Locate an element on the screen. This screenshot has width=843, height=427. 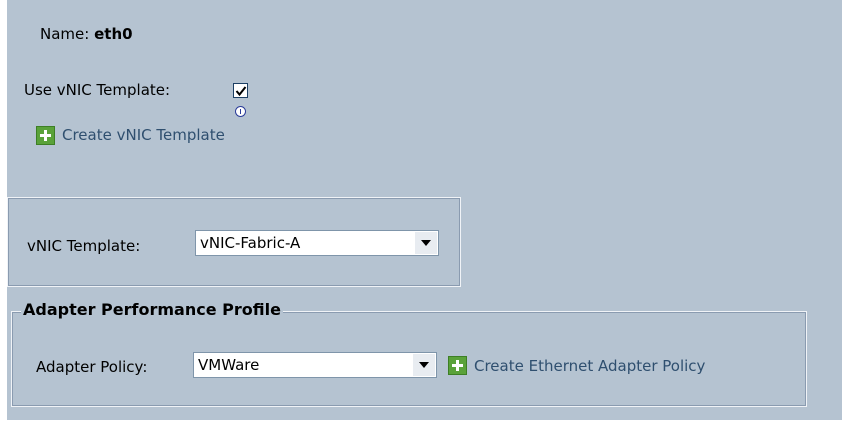
vnic-template-select: vNIC-Fabric-A is located at coordinates (317, 243).